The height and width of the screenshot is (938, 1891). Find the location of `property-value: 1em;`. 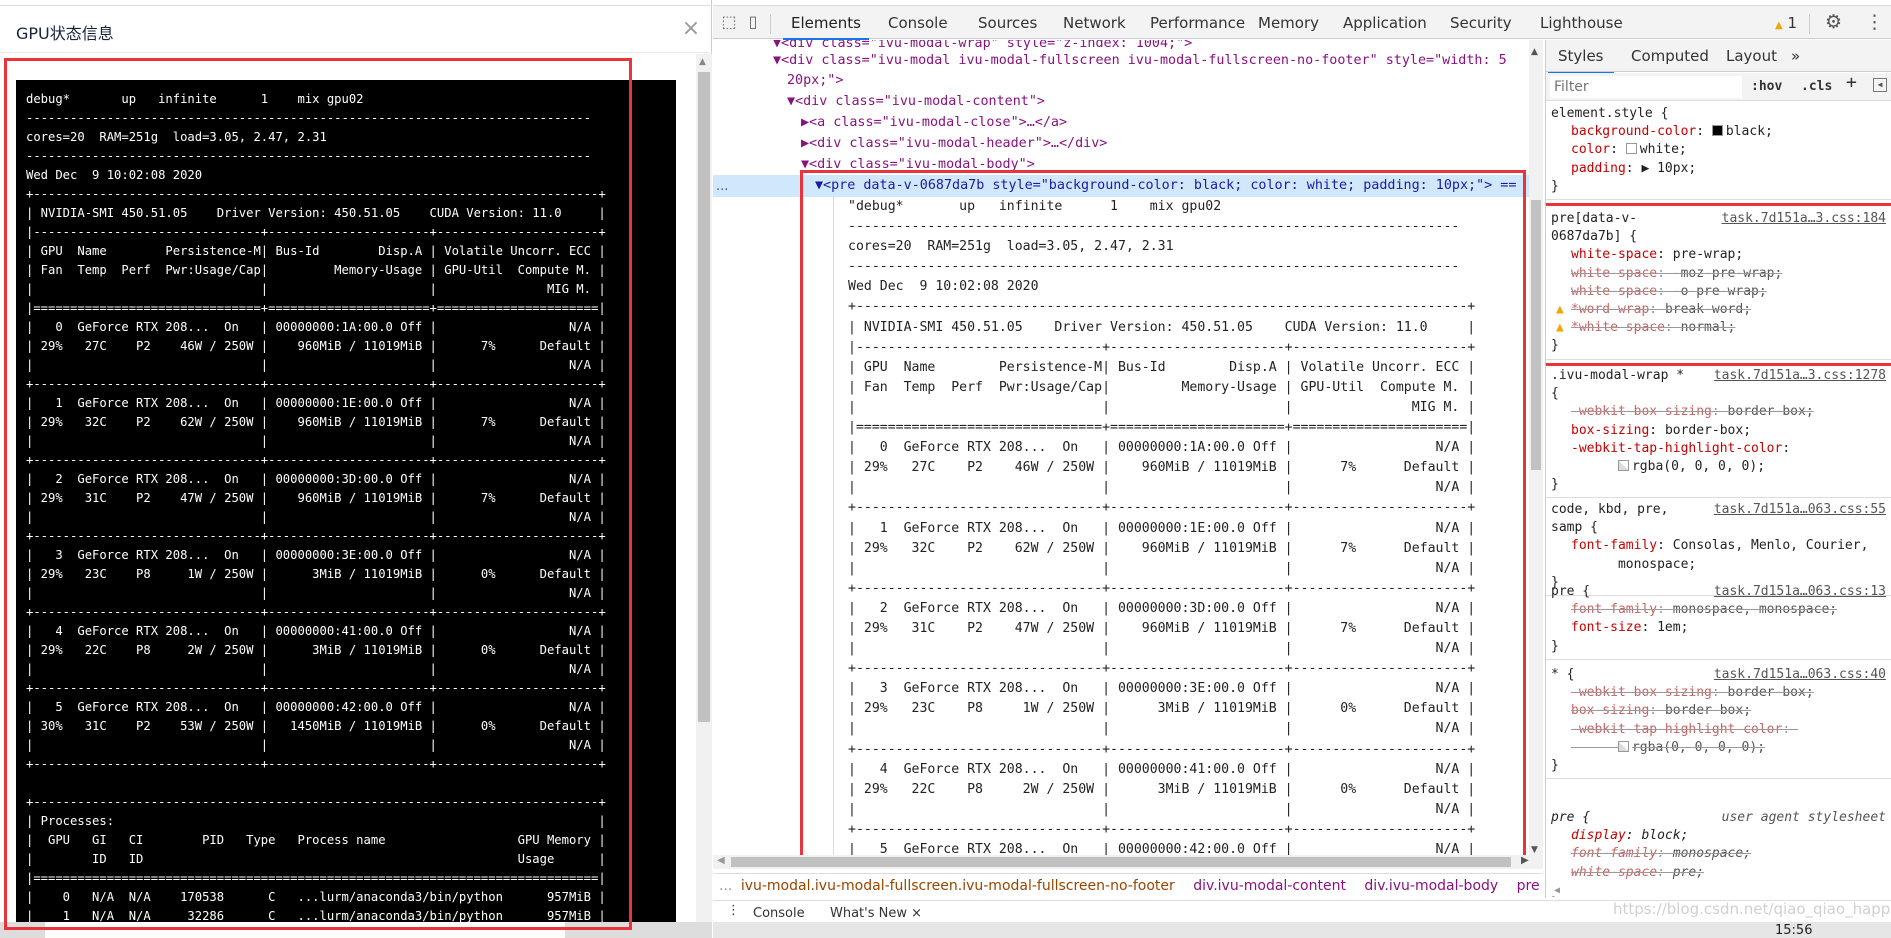

property-value: 1em; is located at coordinates (1672, 627).